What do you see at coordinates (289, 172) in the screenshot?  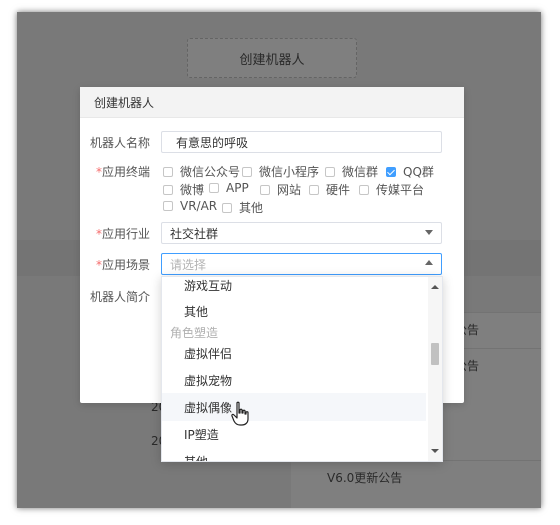 I see `checkbox-label: 微信小程序` at bounding box center [289, 172].